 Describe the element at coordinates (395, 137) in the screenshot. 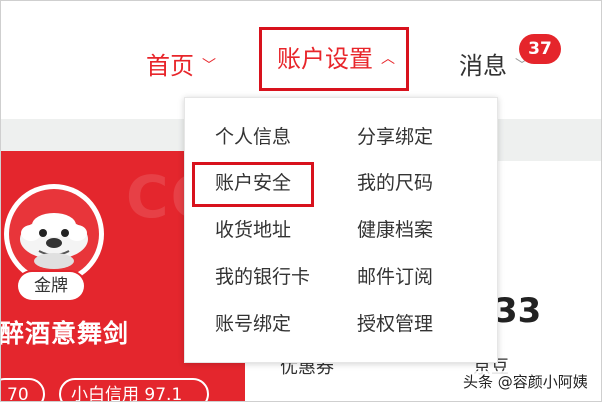

I see `menu-item-share-binding: 分享绑定` at that location.